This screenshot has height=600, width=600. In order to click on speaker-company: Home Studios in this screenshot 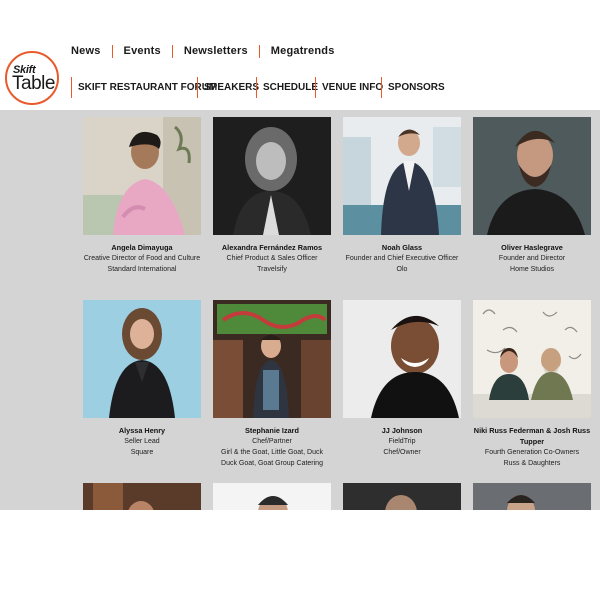, I will do `click(532, 269)`.